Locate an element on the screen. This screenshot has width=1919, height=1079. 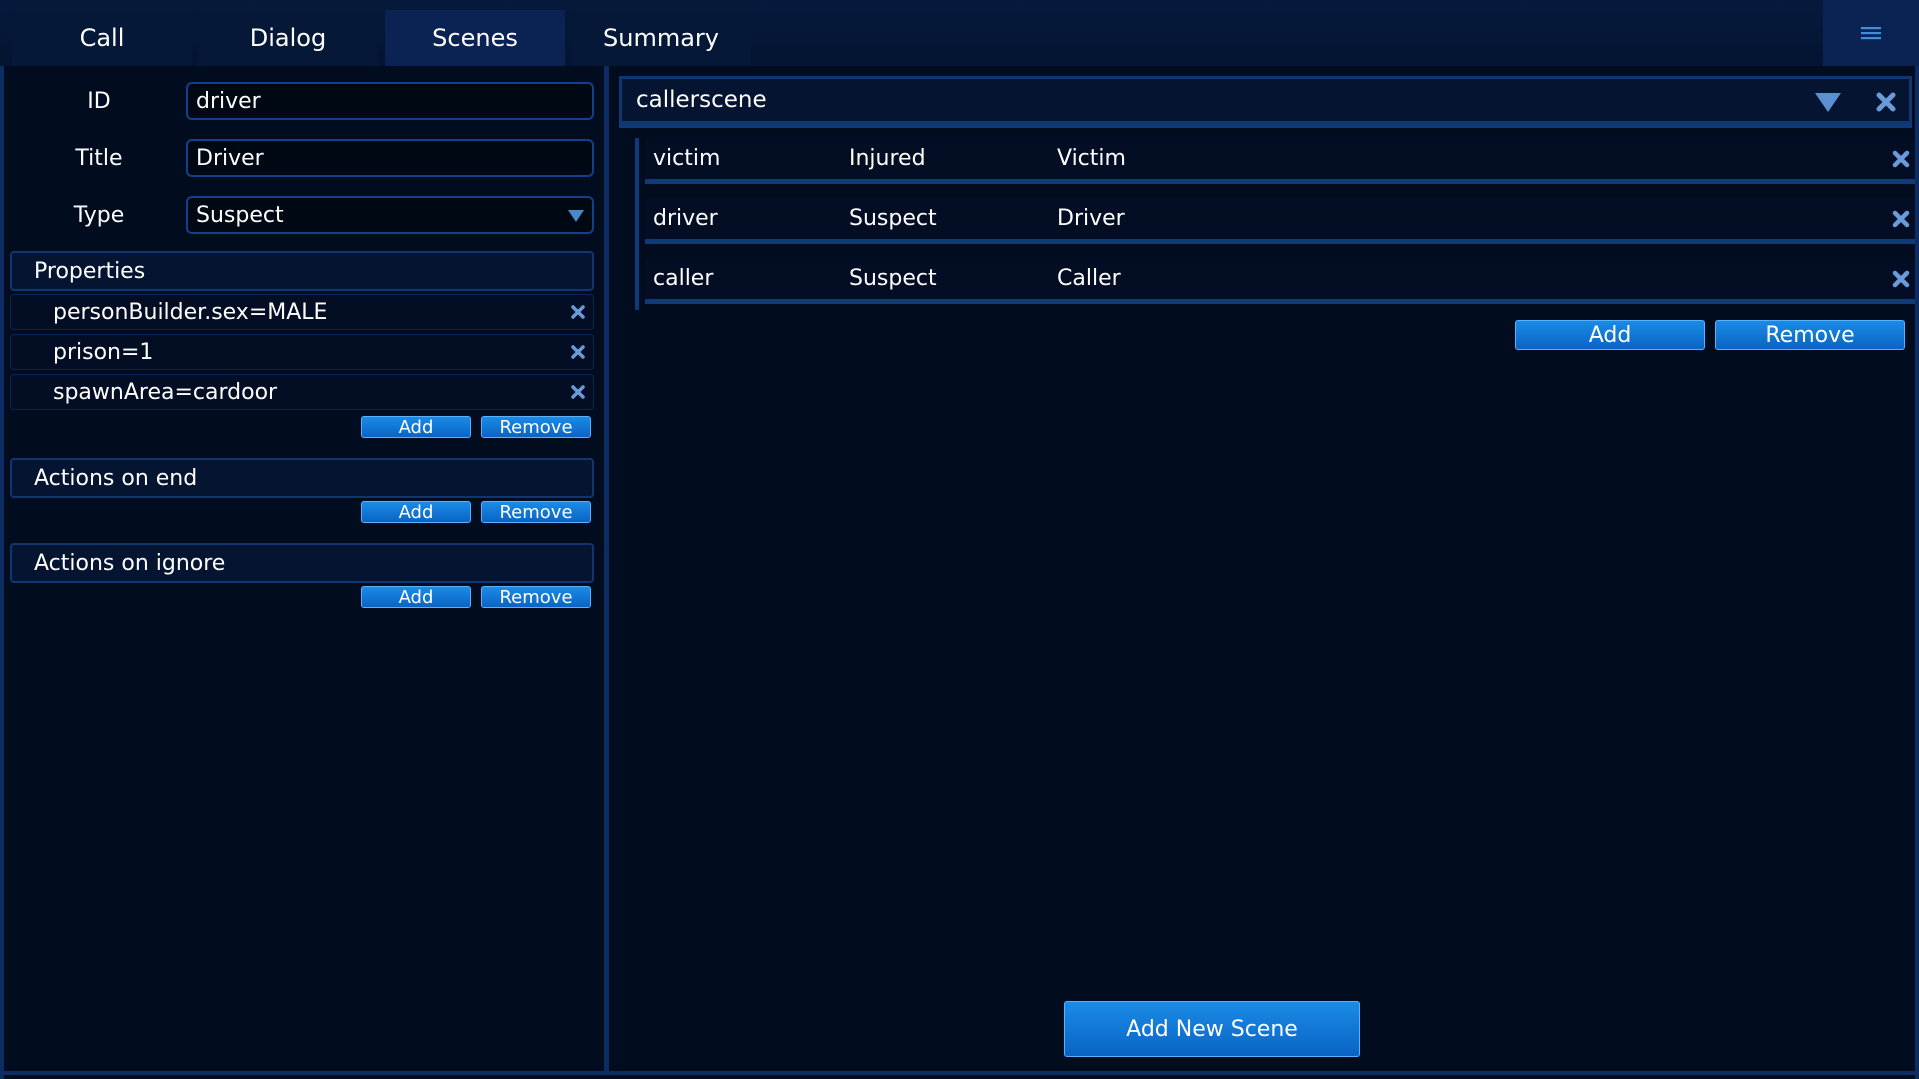
tab-scenes: Scenes is located at coordinates (475, 38).